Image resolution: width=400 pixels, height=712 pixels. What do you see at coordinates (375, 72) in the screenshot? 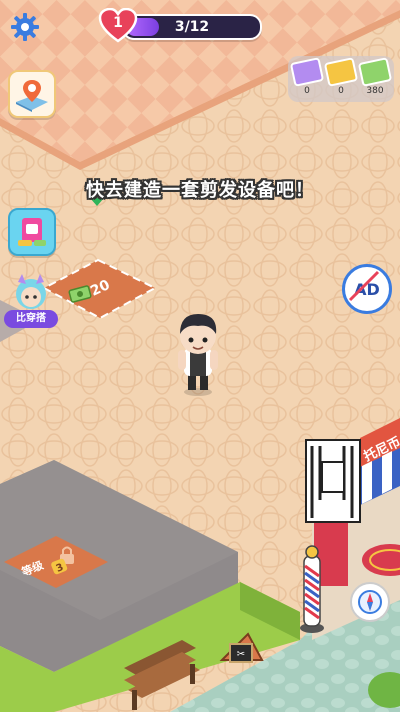
I see `cash-bill-icon` at bounding box center [375, 72].